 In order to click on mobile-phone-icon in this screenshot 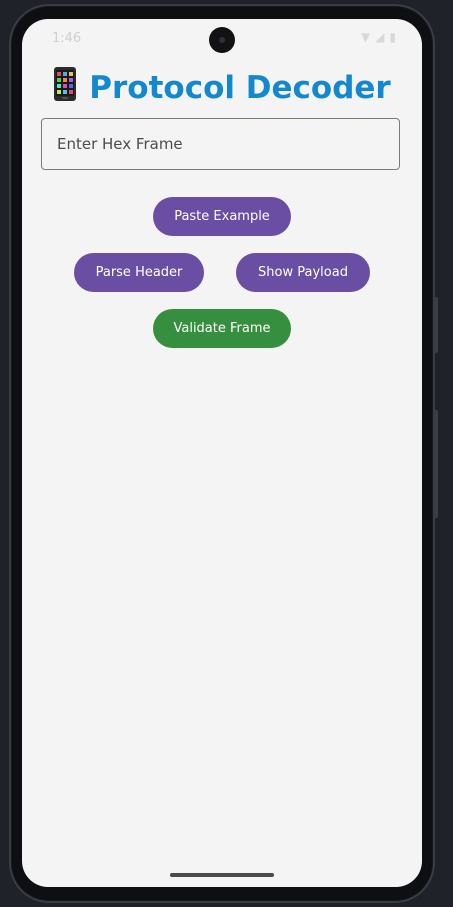, I will do `click(65, 84)`.